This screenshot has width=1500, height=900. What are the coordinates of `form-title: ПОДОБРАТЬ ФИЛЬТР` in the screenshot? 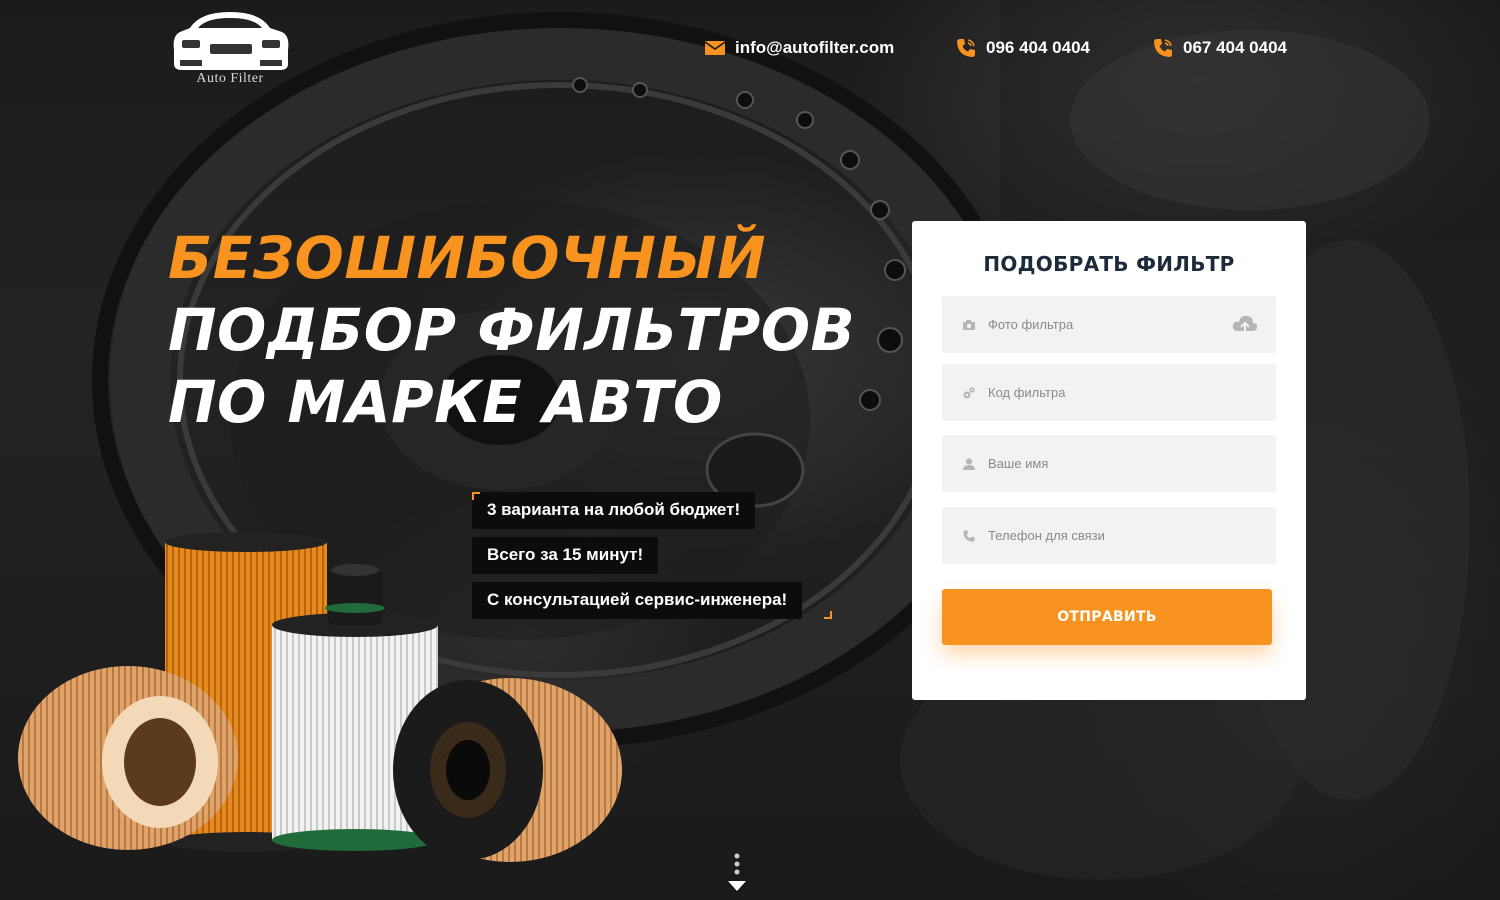 It's located at (1109, 264).